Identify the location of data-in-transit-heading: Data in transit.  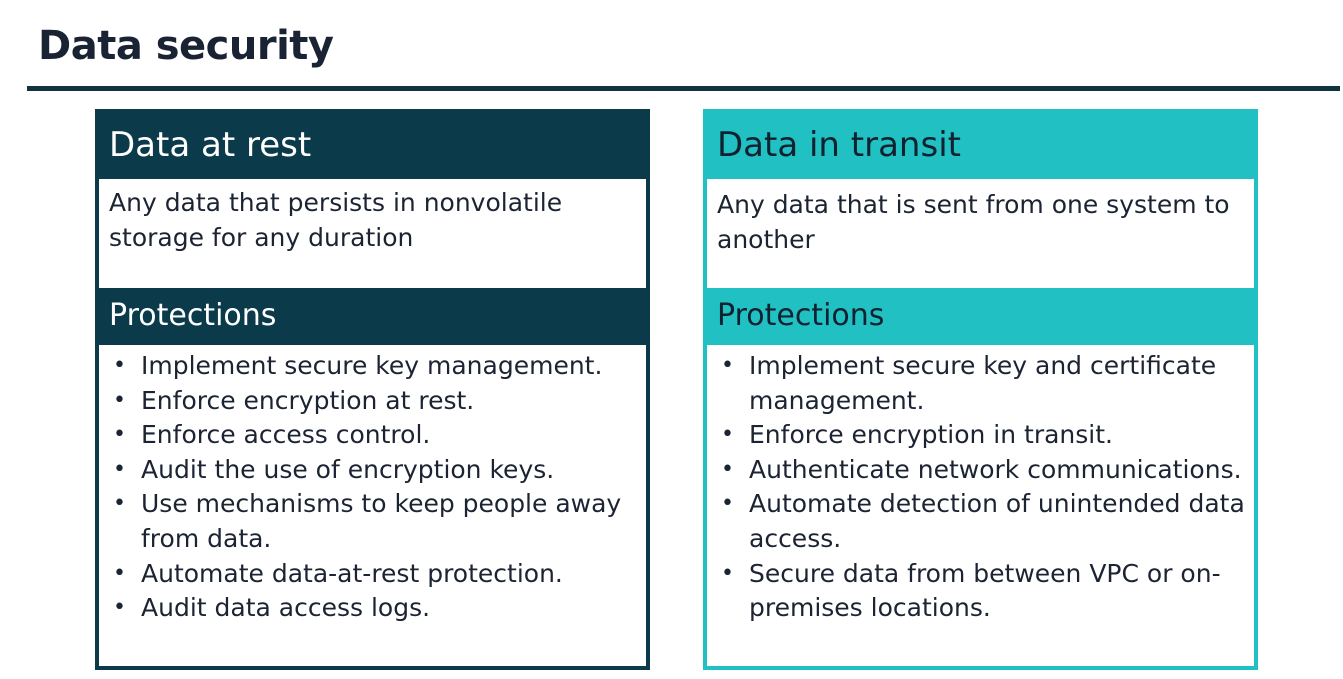
(980, 146).